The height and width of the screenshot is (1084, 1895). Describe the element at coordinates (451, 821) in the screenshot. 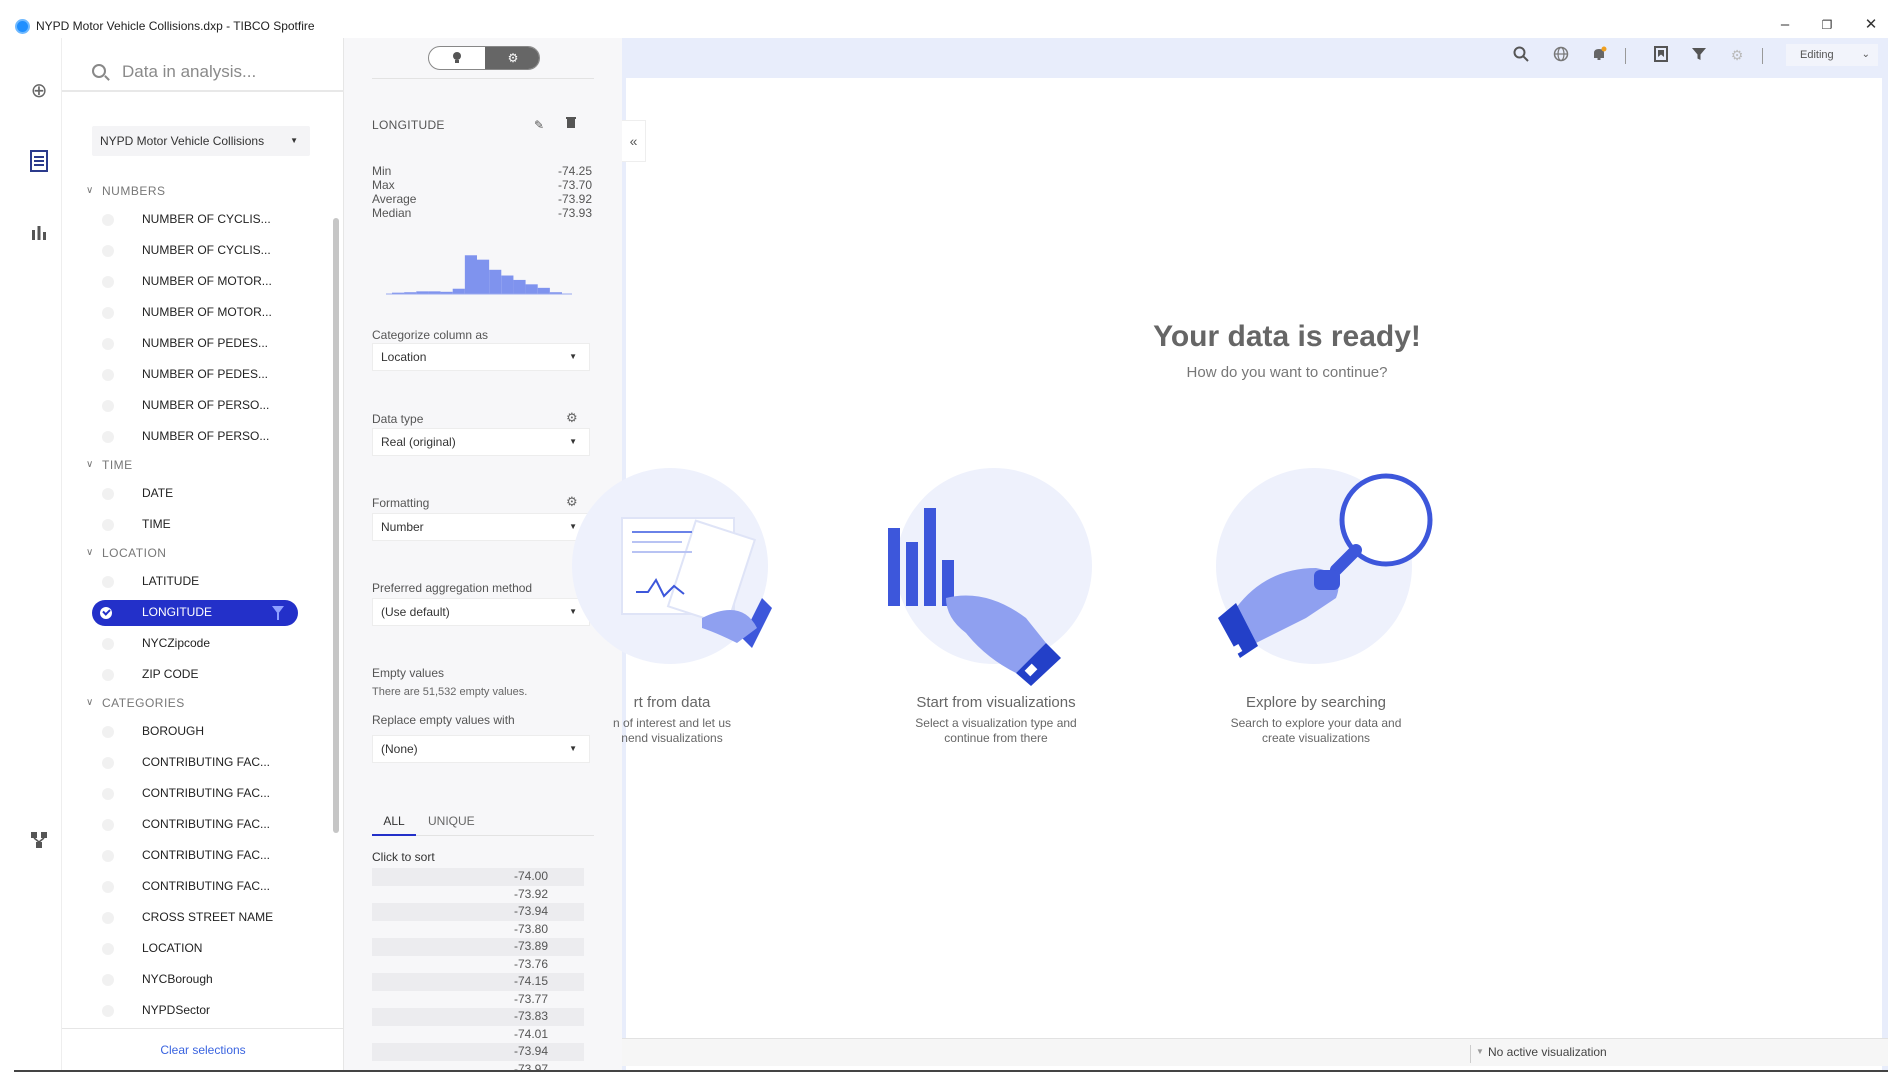

I see `tab-unique: UNIQUE` at that location.